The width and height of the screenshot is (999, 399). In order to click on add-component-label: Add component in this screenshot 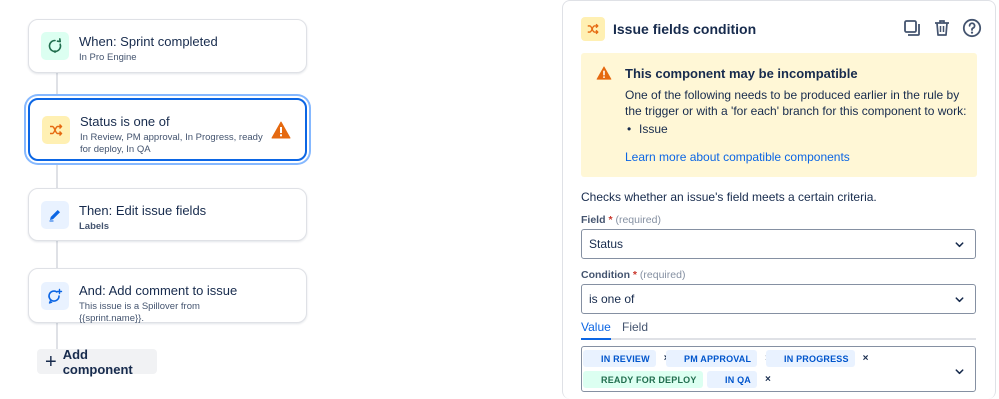, I will do `click(97, 361)`.